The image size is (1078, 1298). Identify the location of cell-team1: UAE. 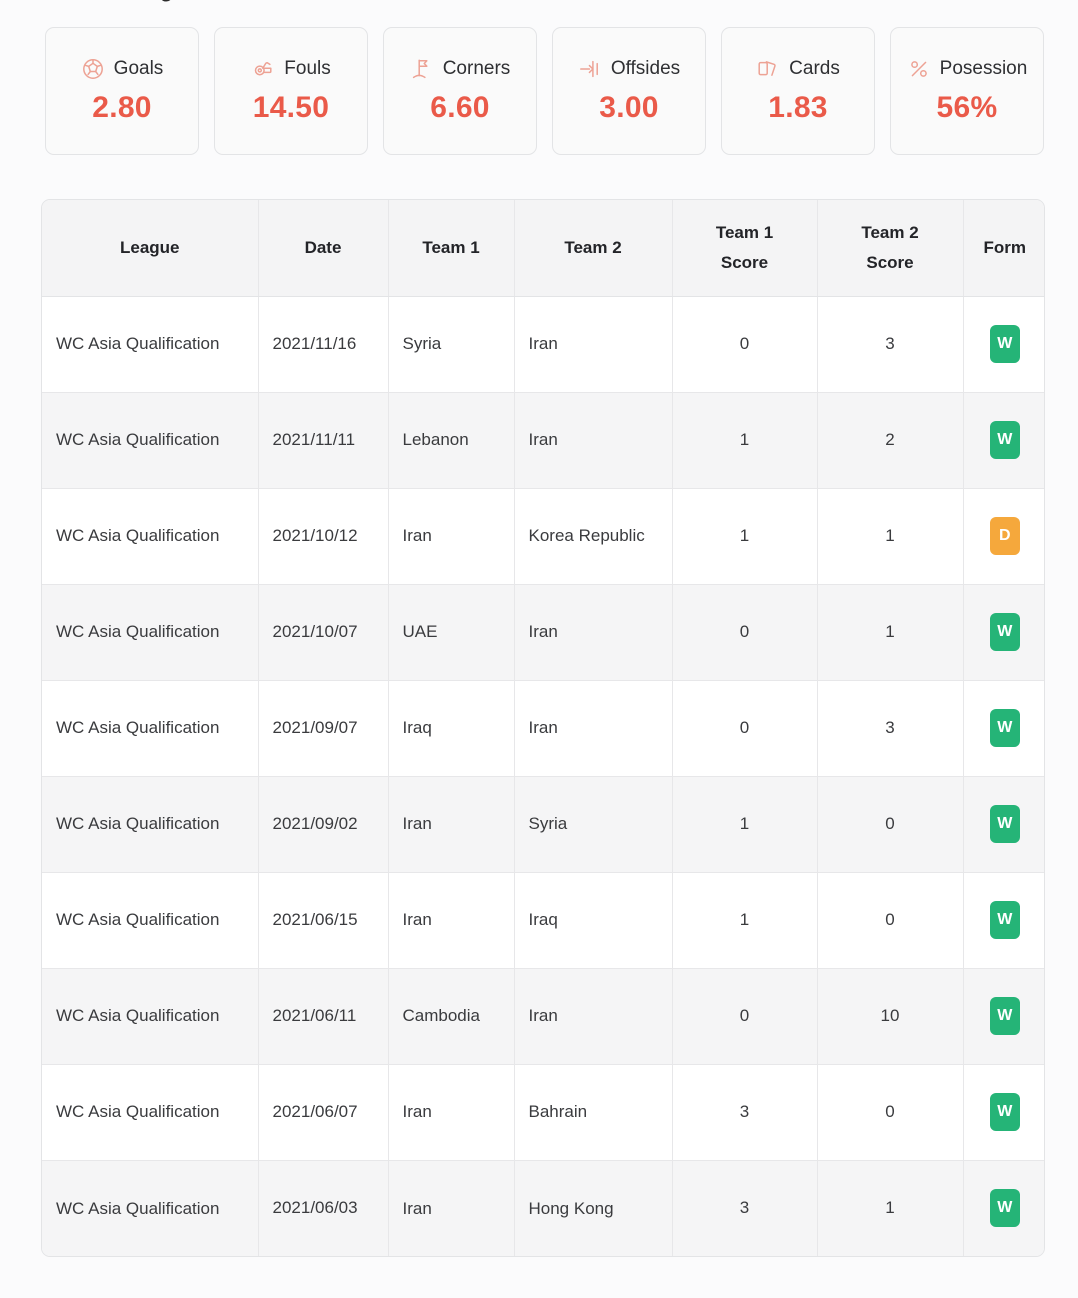
(451, 632).